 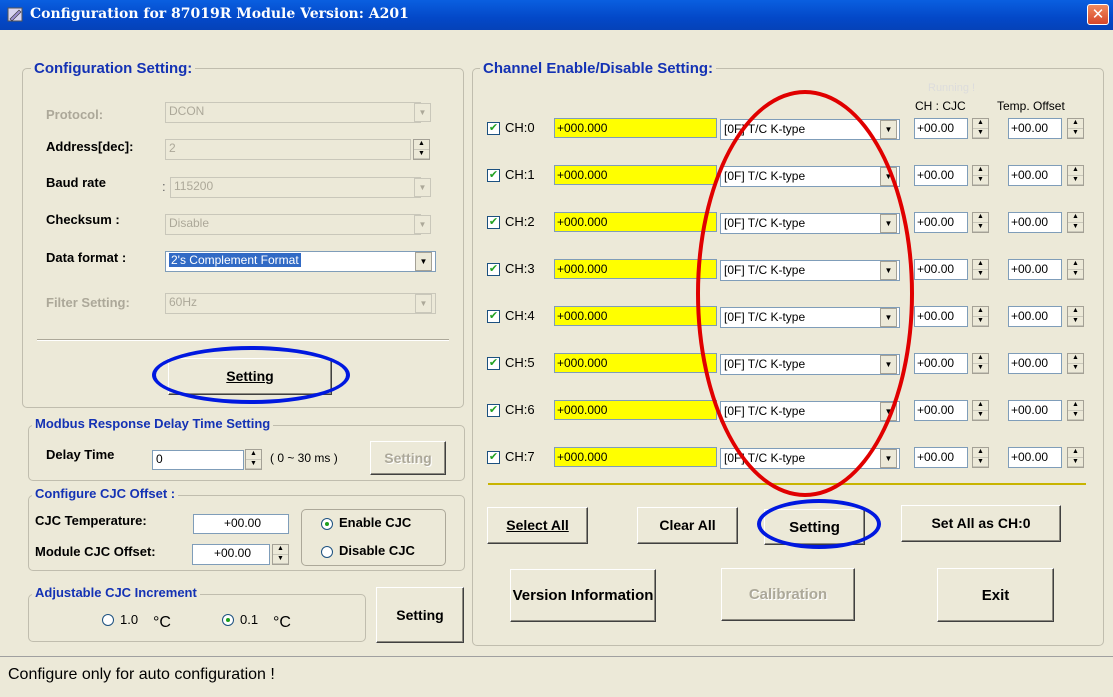 What do you see at coordinates (537, 525) in the screenshot?
I see `select-all-button: Select All` at bounding box center [537, 525].